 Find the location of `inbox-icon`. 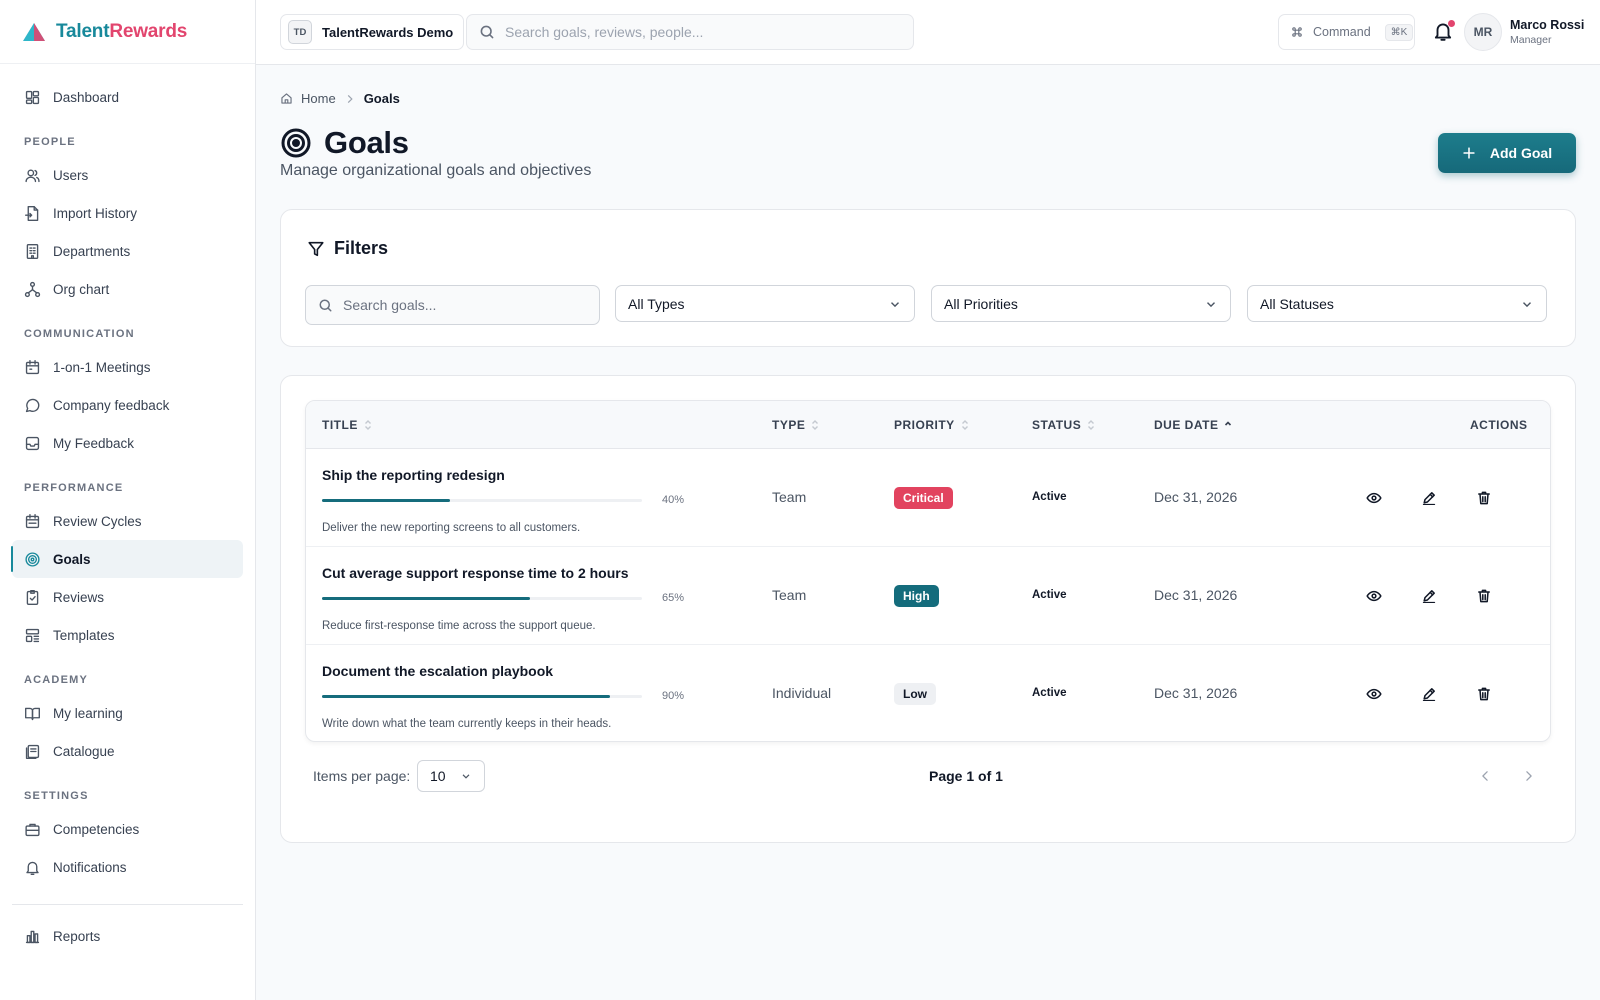

inbox-icon is located at coordinates (32, 443).